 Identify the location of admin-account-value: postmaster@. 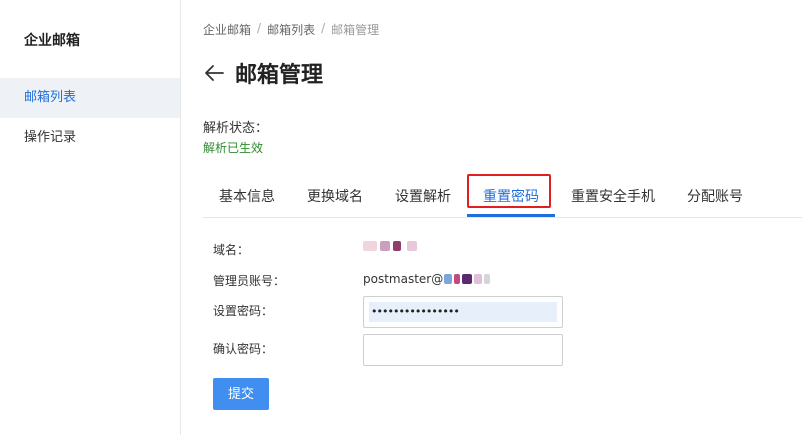
(427, 279).